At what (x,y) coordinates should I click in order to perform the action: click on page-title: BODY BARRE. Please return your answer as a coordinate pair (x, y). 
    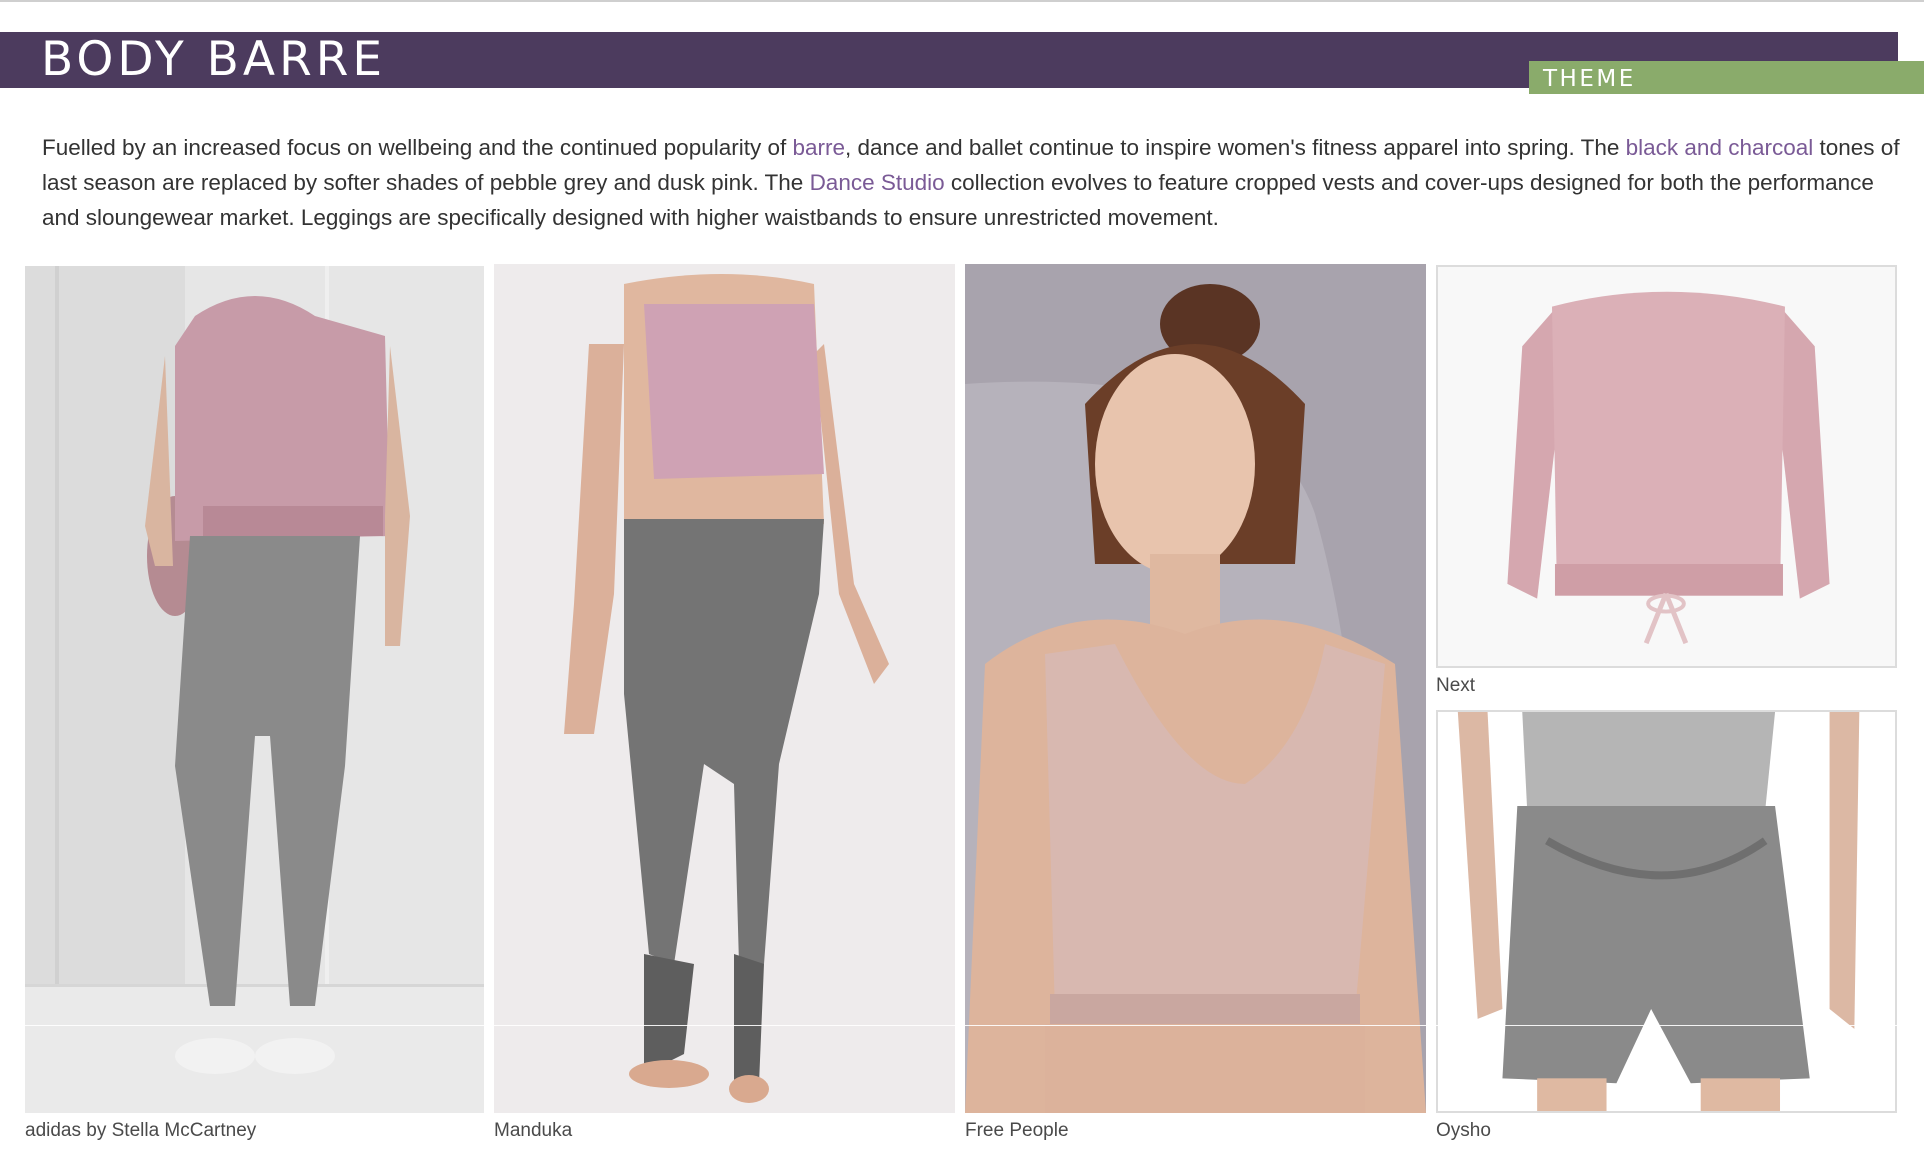
    Looking at the image, I should click on (214, 59).